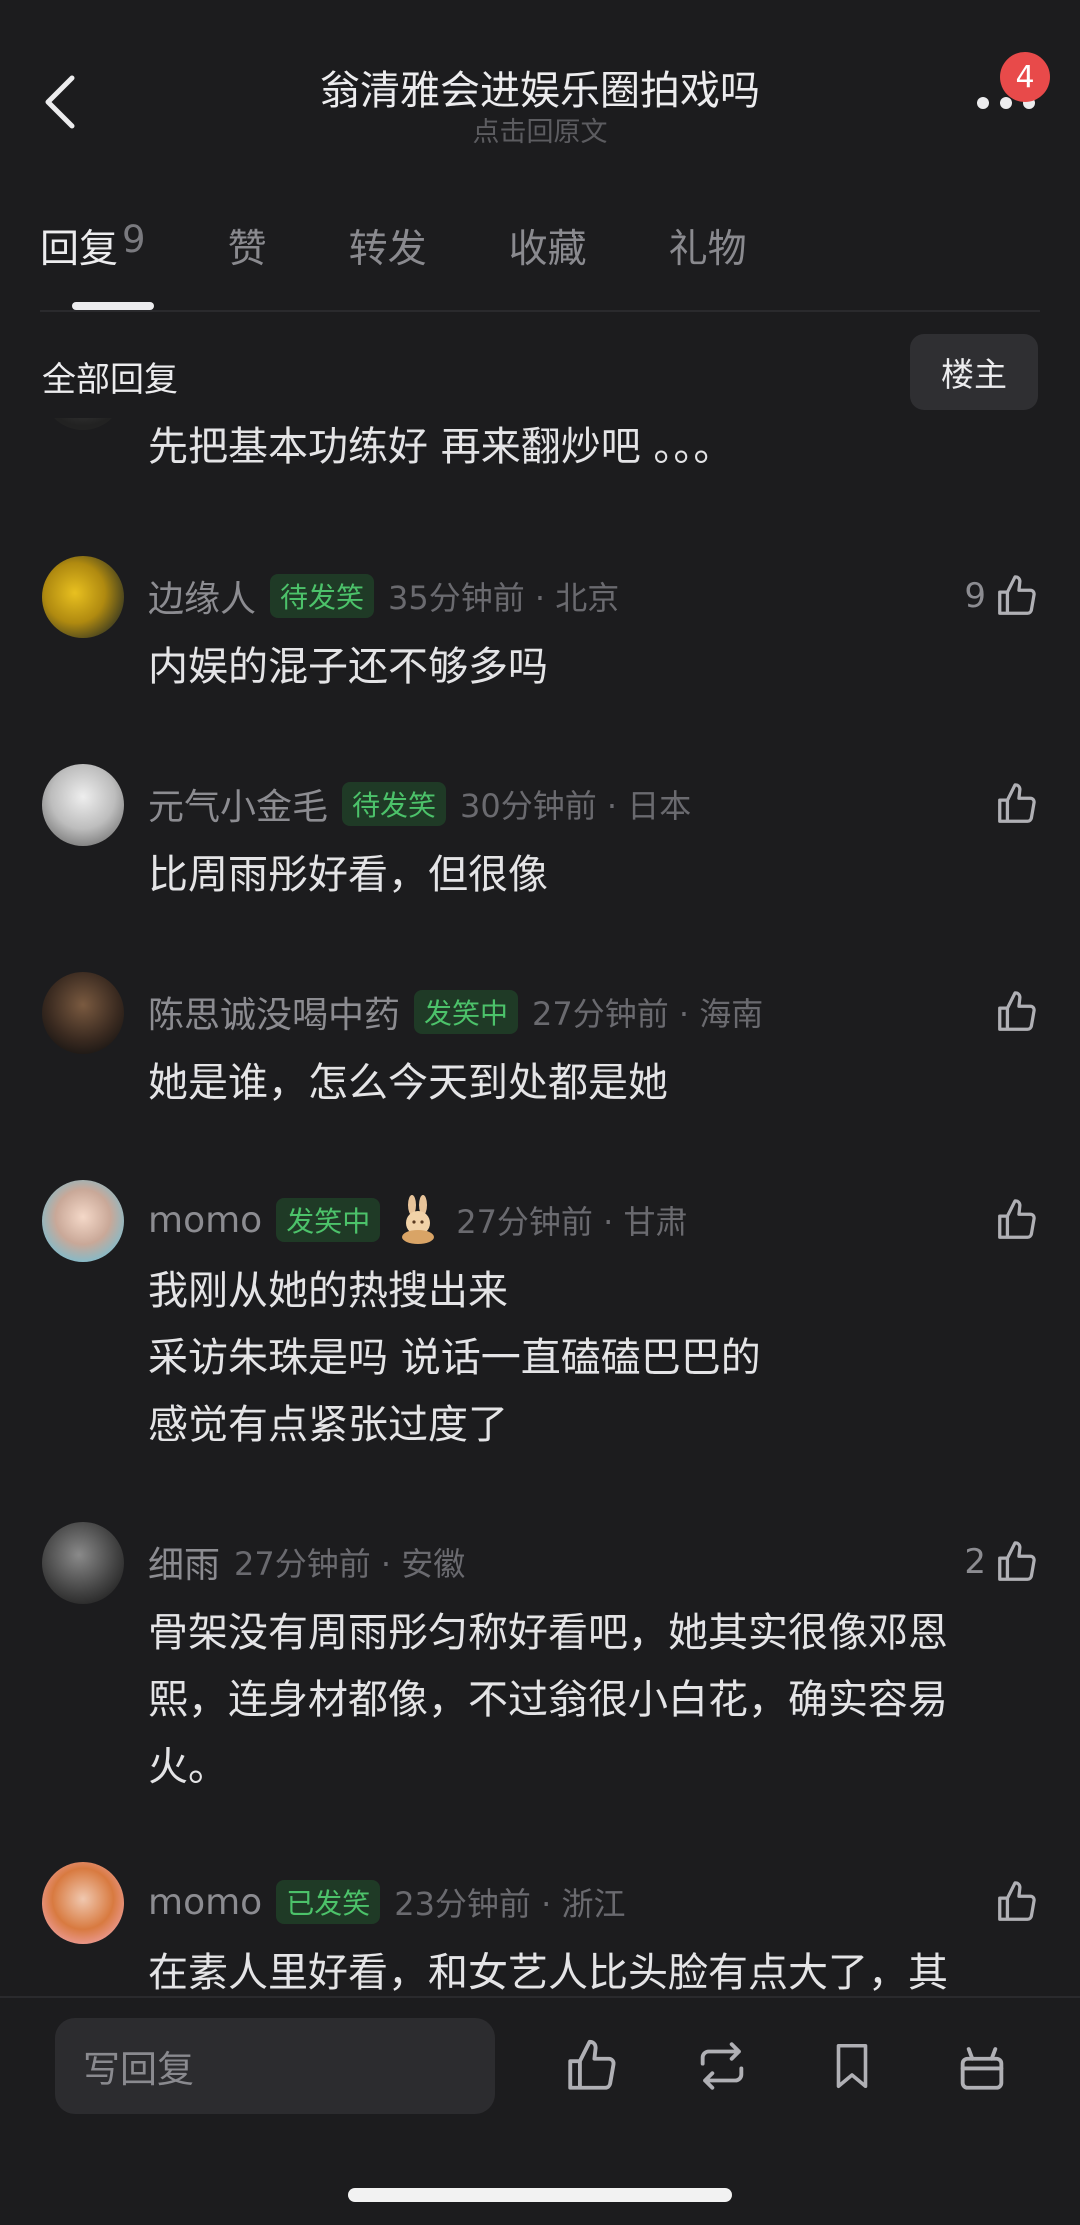 This screenshot has width=1080, height=2225. Describe the element at coordinates (648, 1014) in the screenshot. I see `comment-time-location: 27分钟前 · 海南` at that location.